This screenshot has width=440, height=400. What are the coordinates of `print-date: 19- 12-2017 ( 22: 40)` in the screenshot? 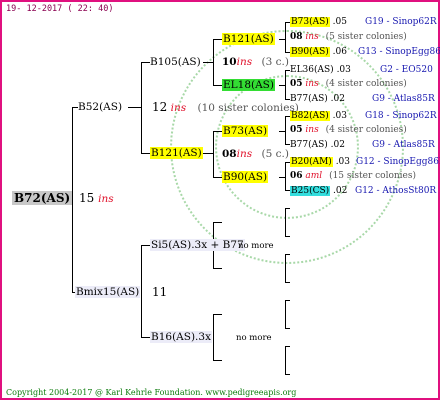 It's located at (60, 9).